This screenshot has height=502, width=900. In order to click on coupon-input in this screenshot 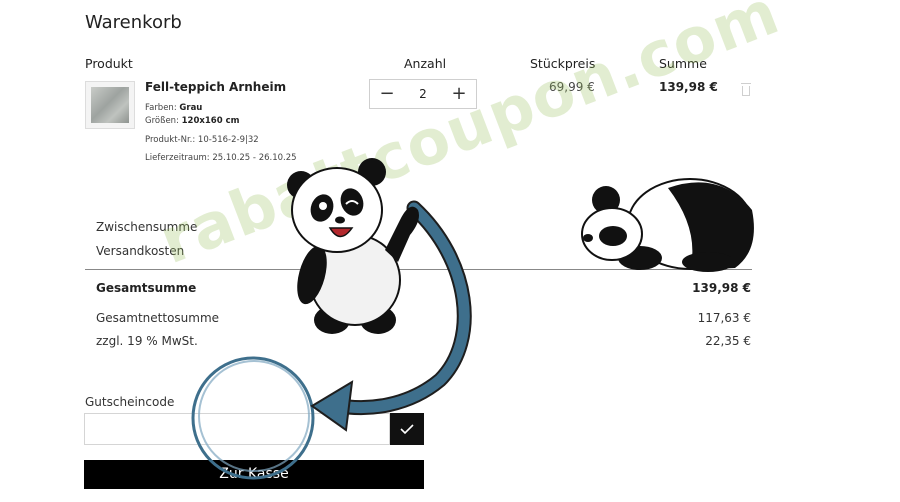, I will do `click(237, 429)`.